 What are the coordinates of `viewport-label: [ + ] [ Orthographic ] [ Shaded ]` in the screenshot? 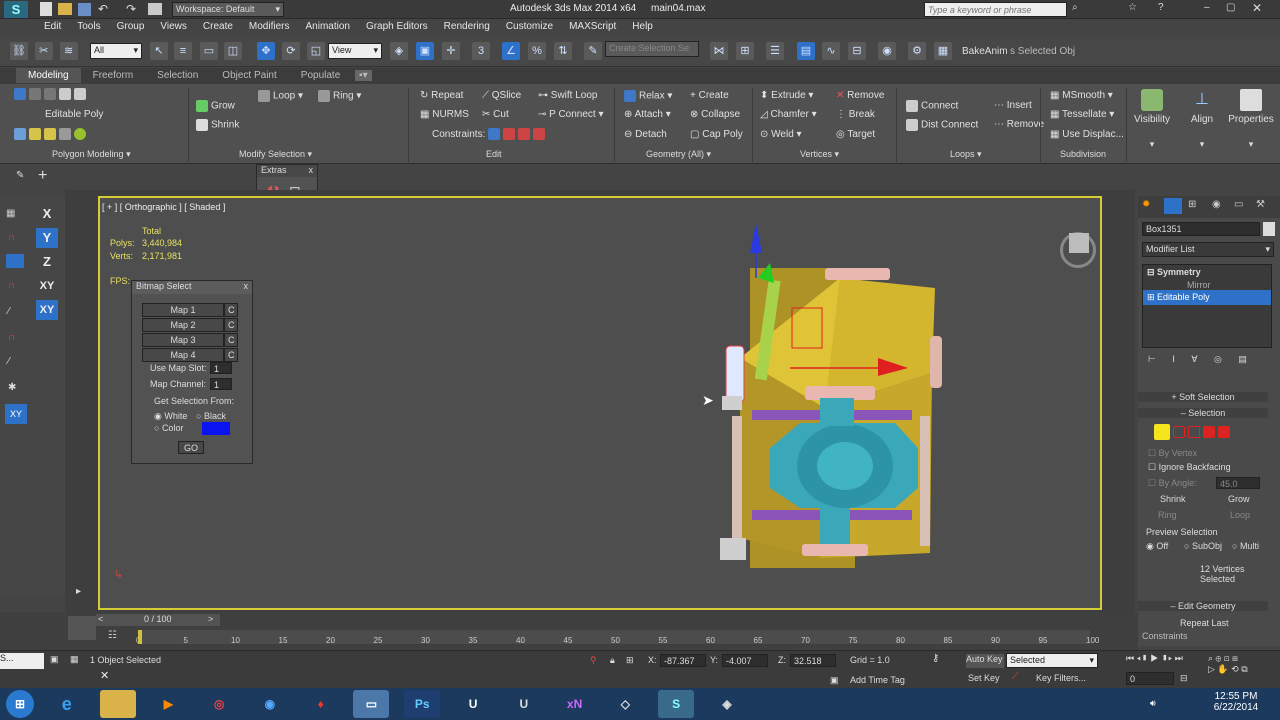 It's located at (163, 207).